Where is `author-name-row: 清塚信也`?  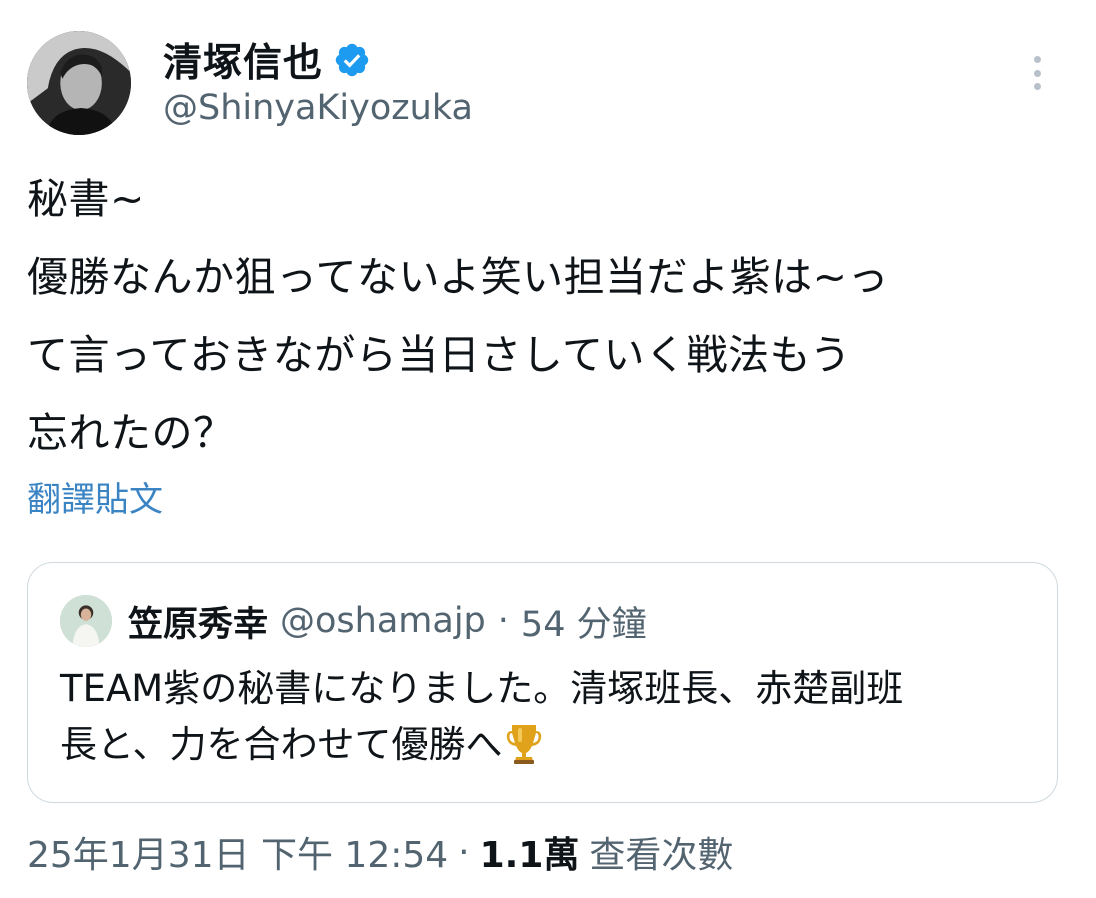
author-name-row: 清塚信也 is located at coordinates (267, 60).